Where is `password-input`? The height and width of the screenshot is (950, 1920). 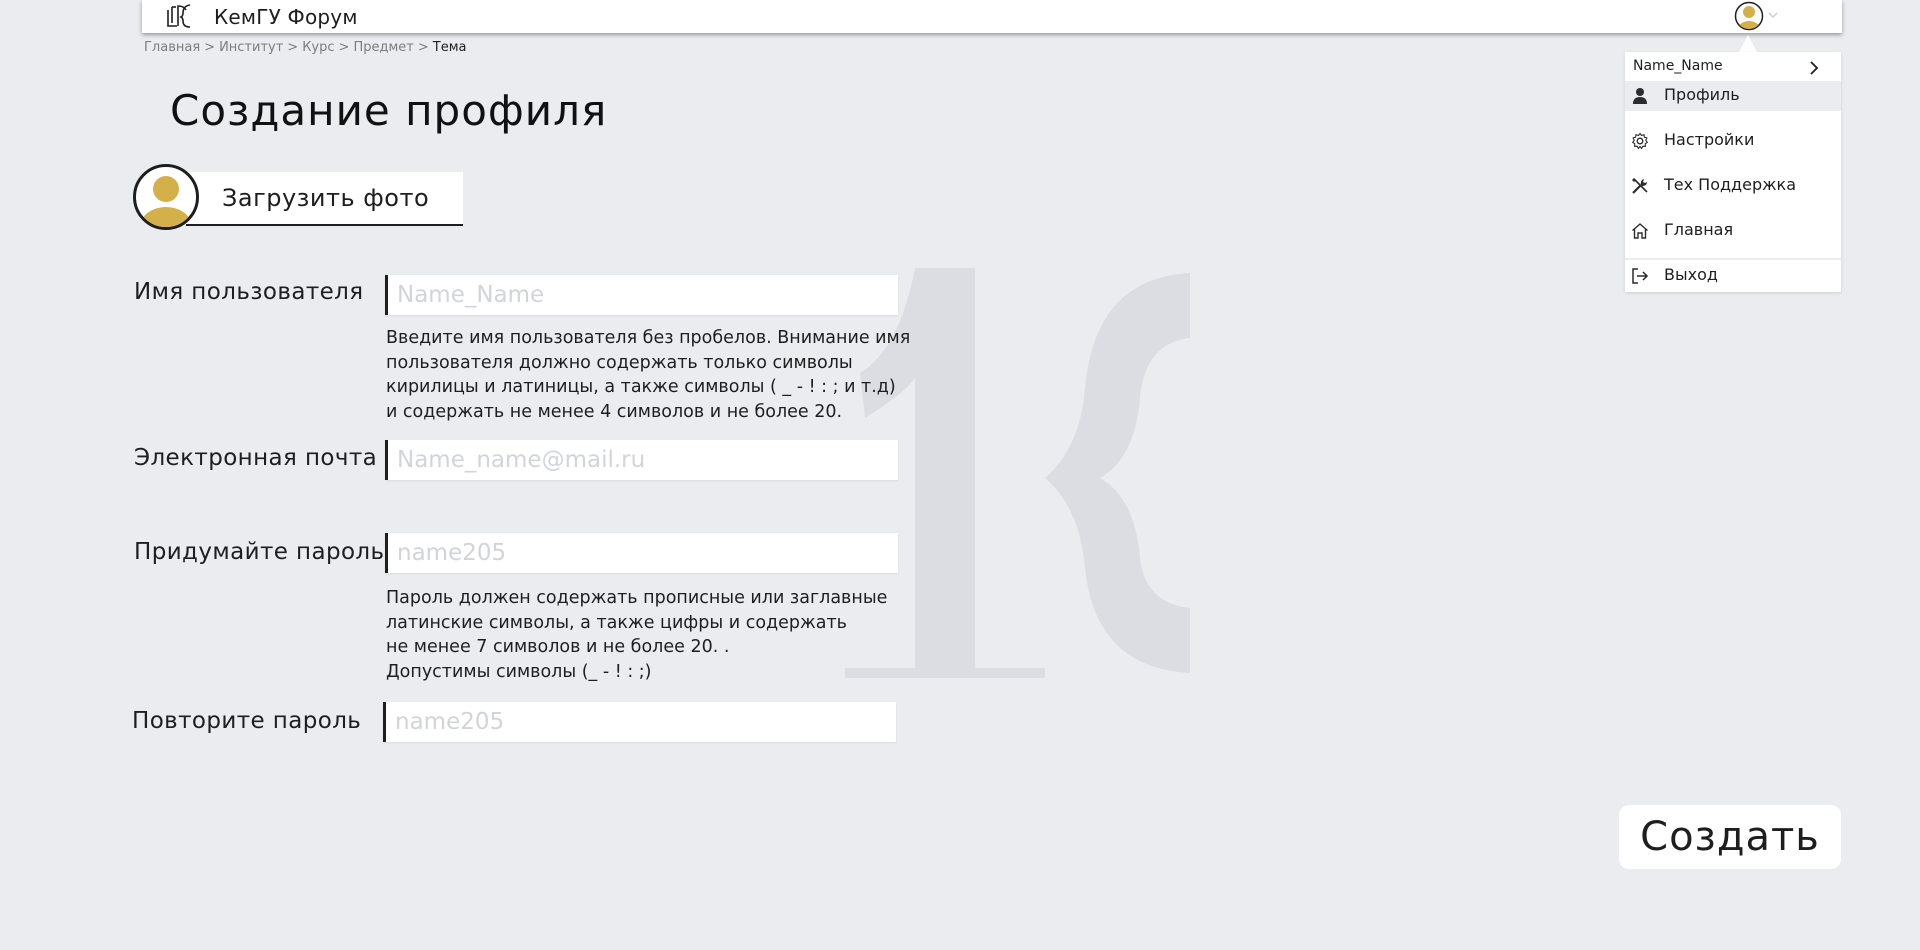 password-input is located at coordinates (641, 553).